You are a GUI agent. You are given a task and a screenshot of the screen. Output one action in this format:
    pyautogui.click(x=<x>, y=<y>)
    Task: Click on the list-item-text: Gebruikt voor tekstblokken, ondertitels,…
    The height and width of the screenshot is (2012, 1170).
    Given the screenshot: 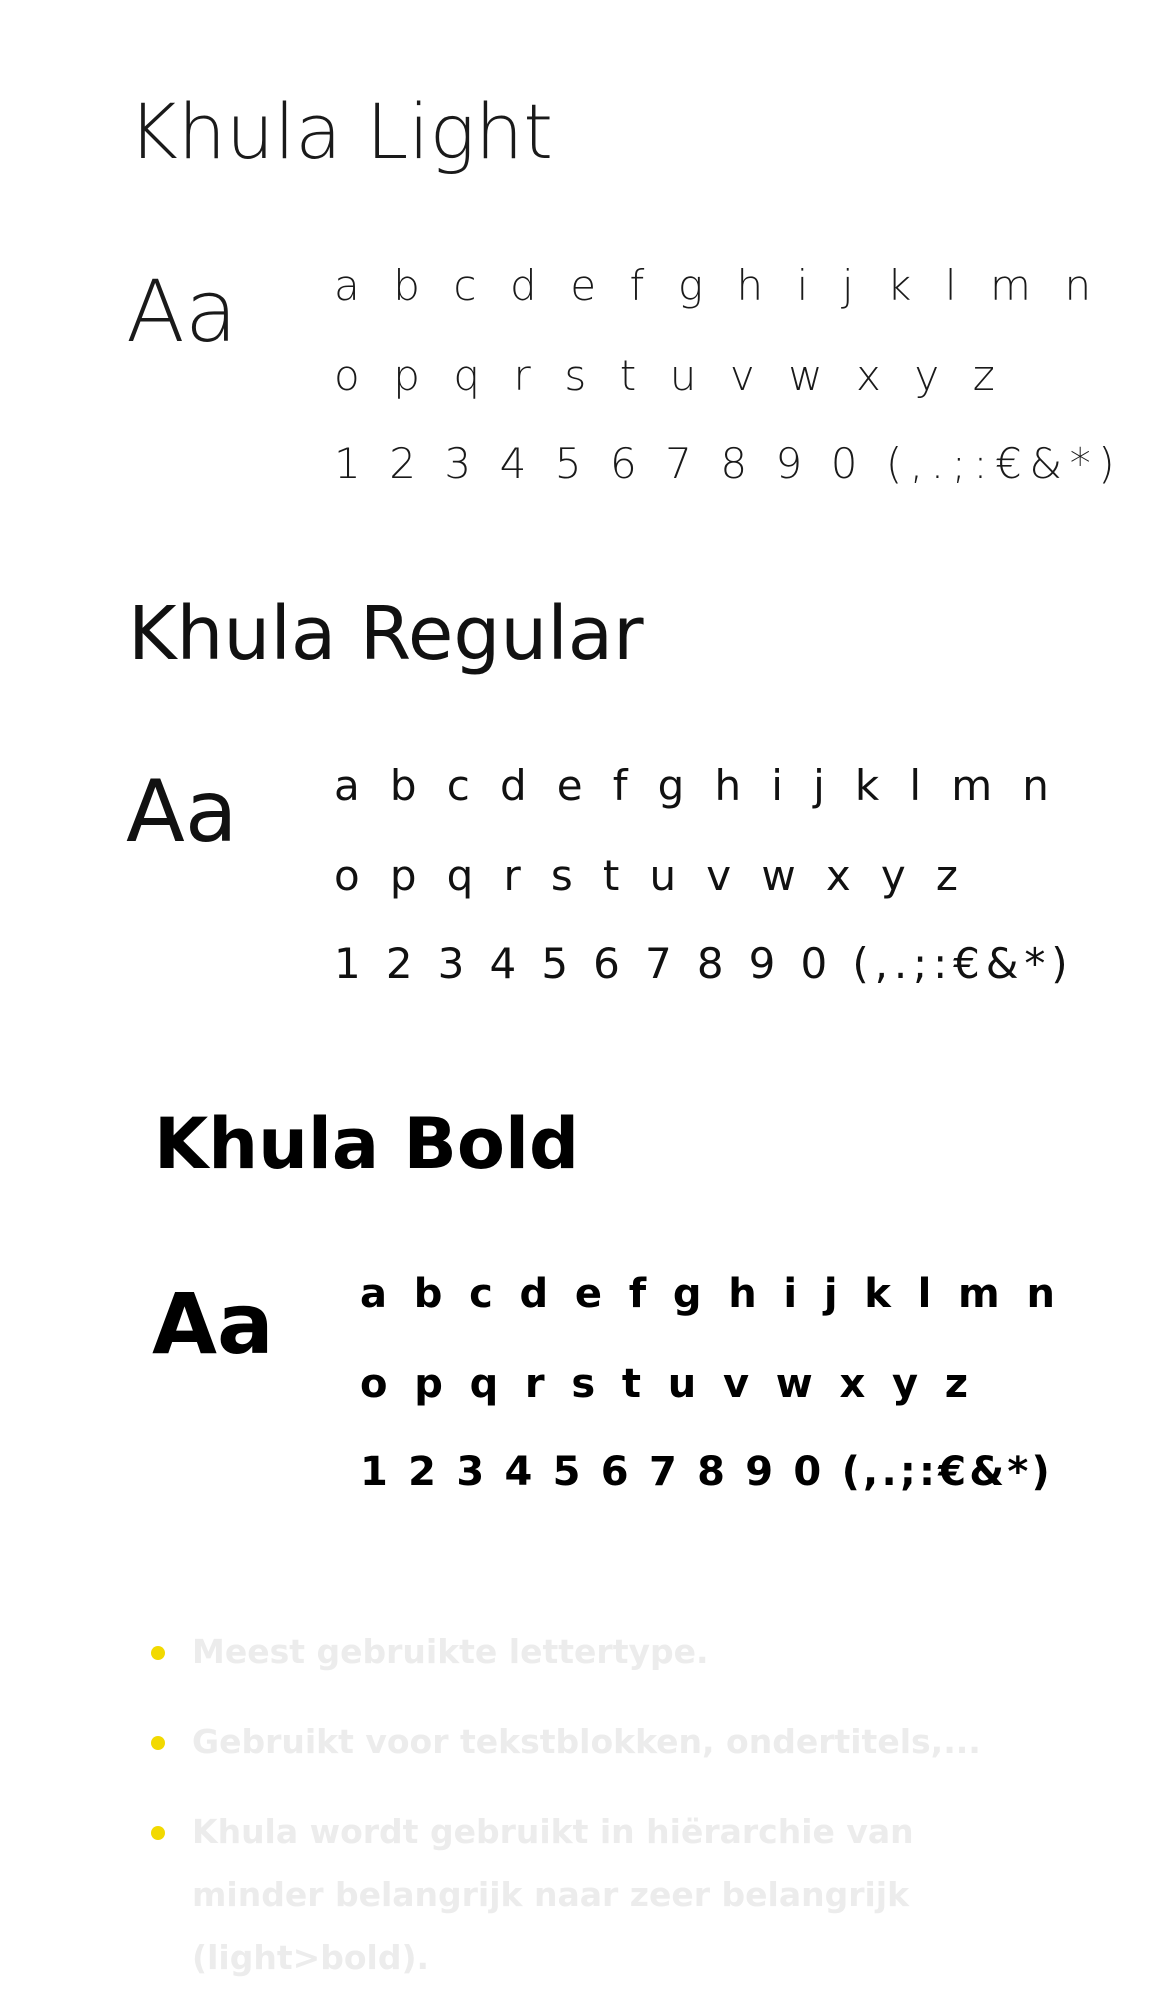 What is the action you would take?
    pyautogui.click(x=586, y=1741)
    